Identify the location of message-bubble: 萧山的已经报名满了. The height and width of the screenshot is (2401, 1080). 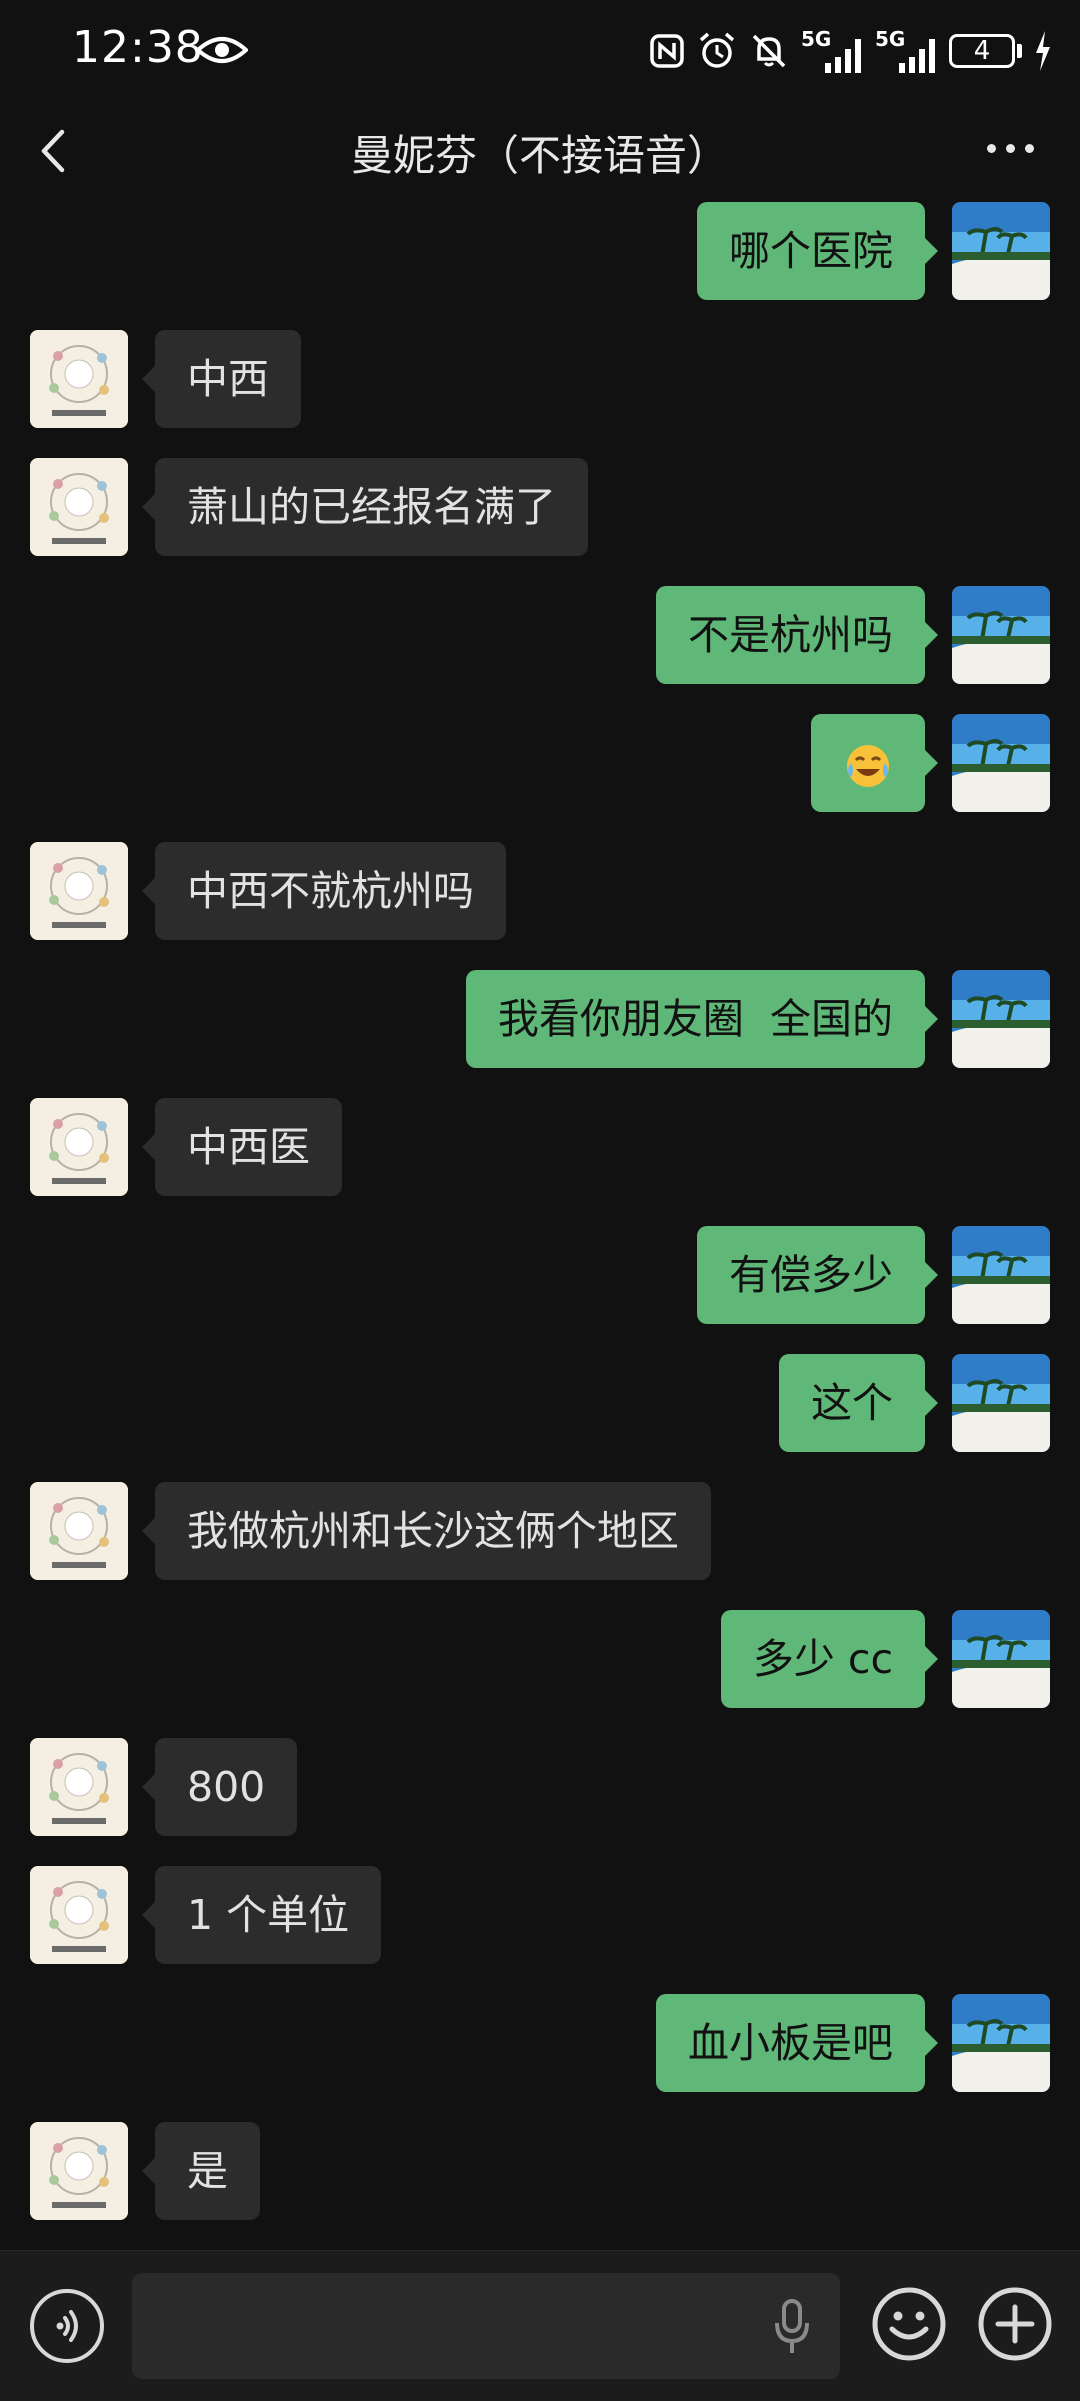
(365, 507).